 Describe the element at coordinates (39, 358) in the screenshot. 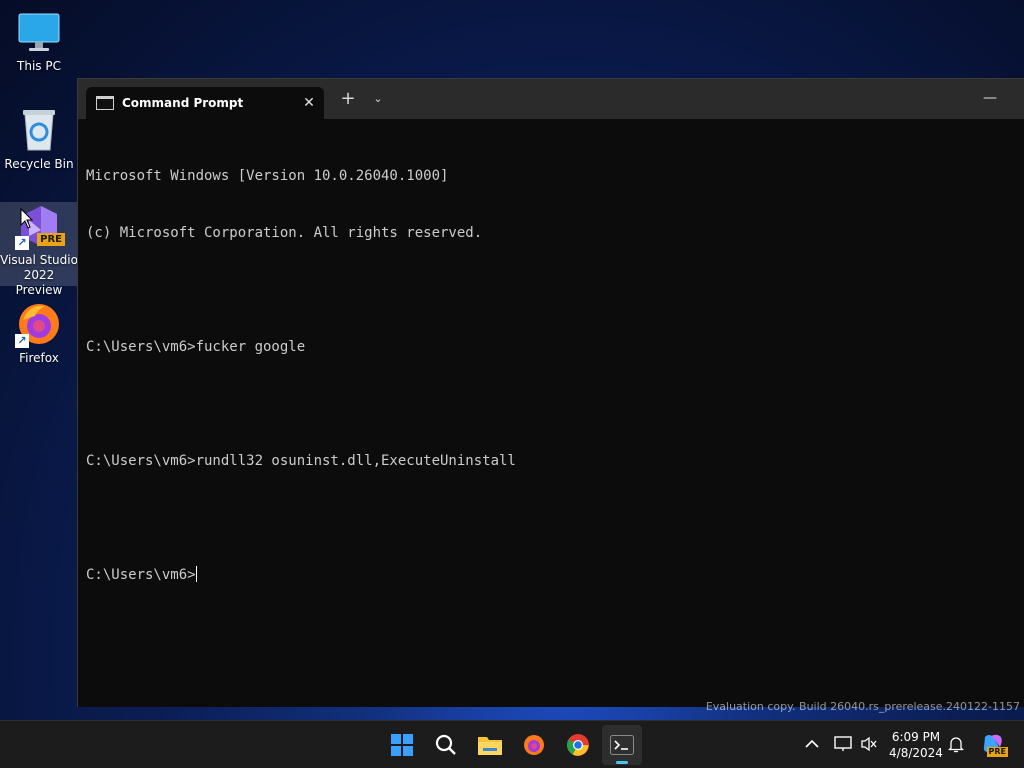

I see `desktop-icon-label: Firefox` at that location.